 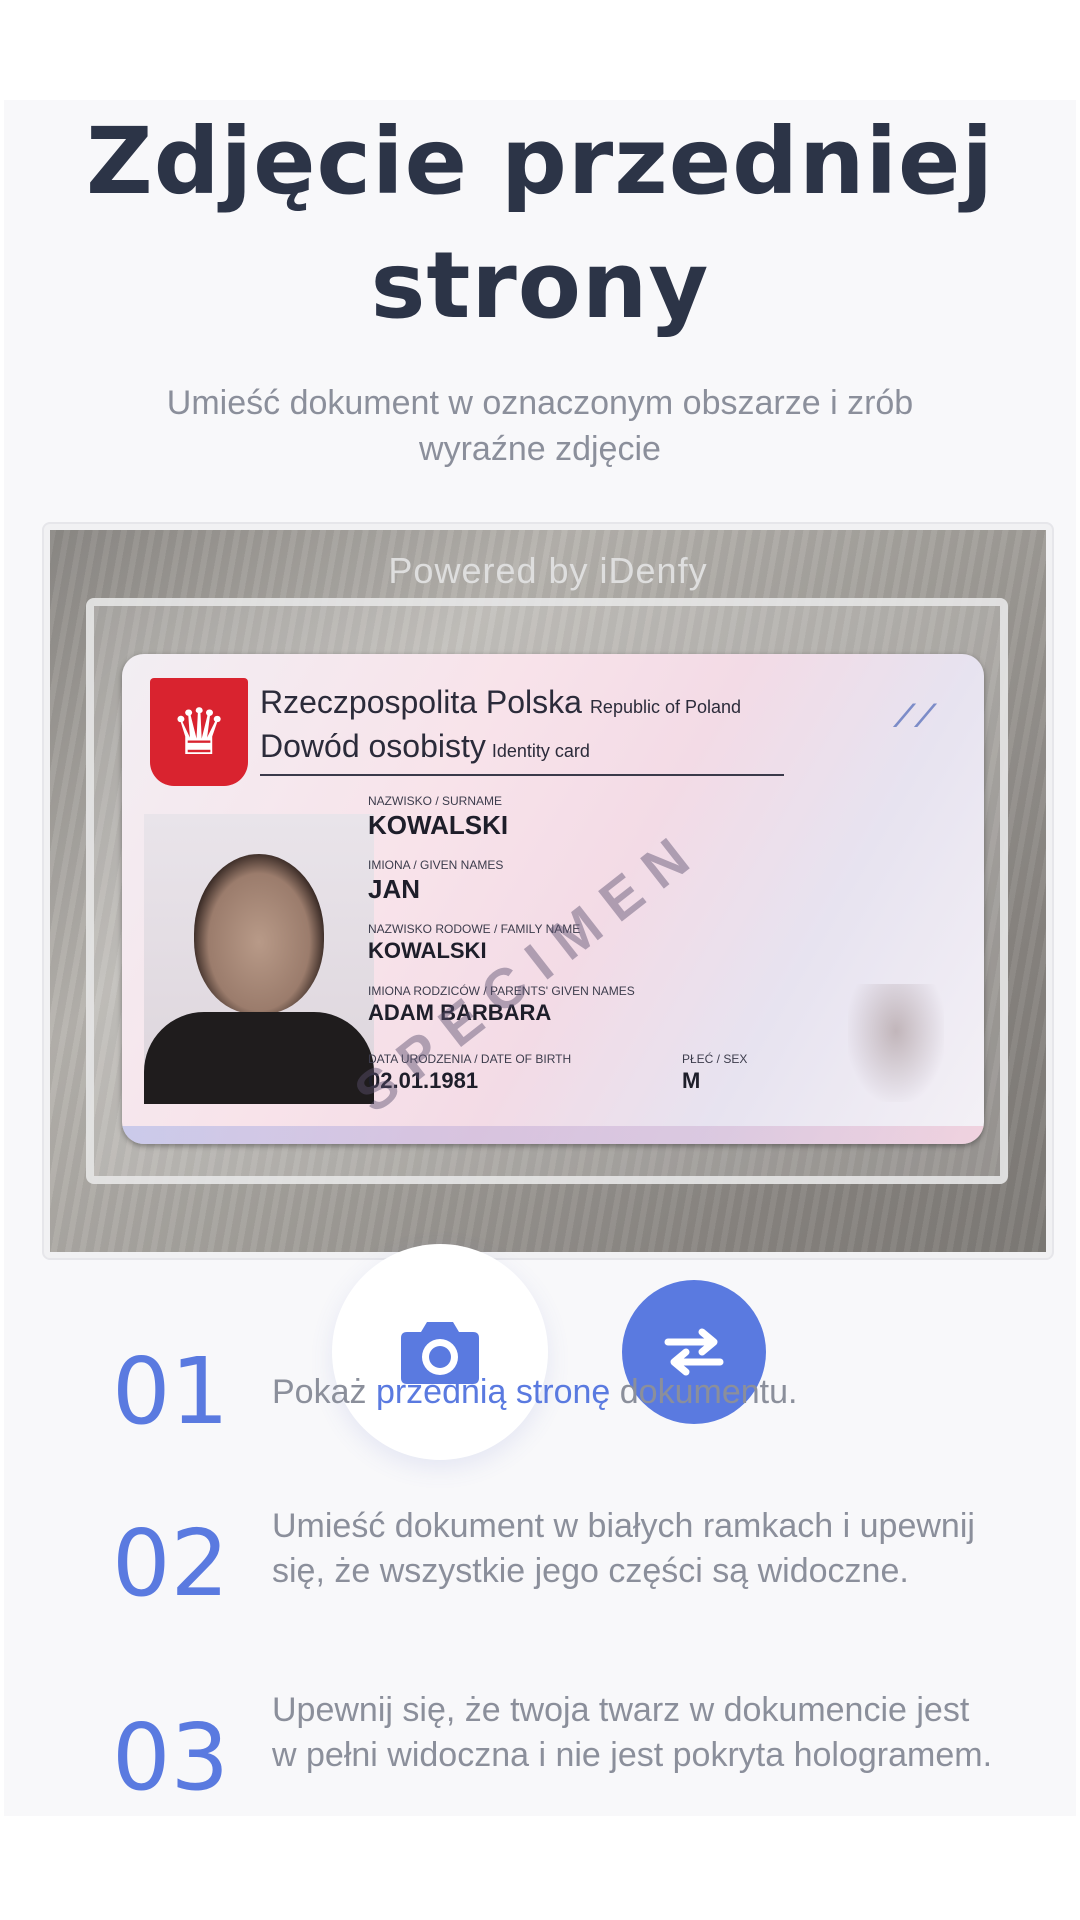 I want to click on card-doc-type: Dowód osobisty Identity card, so click(x=425, y=746).